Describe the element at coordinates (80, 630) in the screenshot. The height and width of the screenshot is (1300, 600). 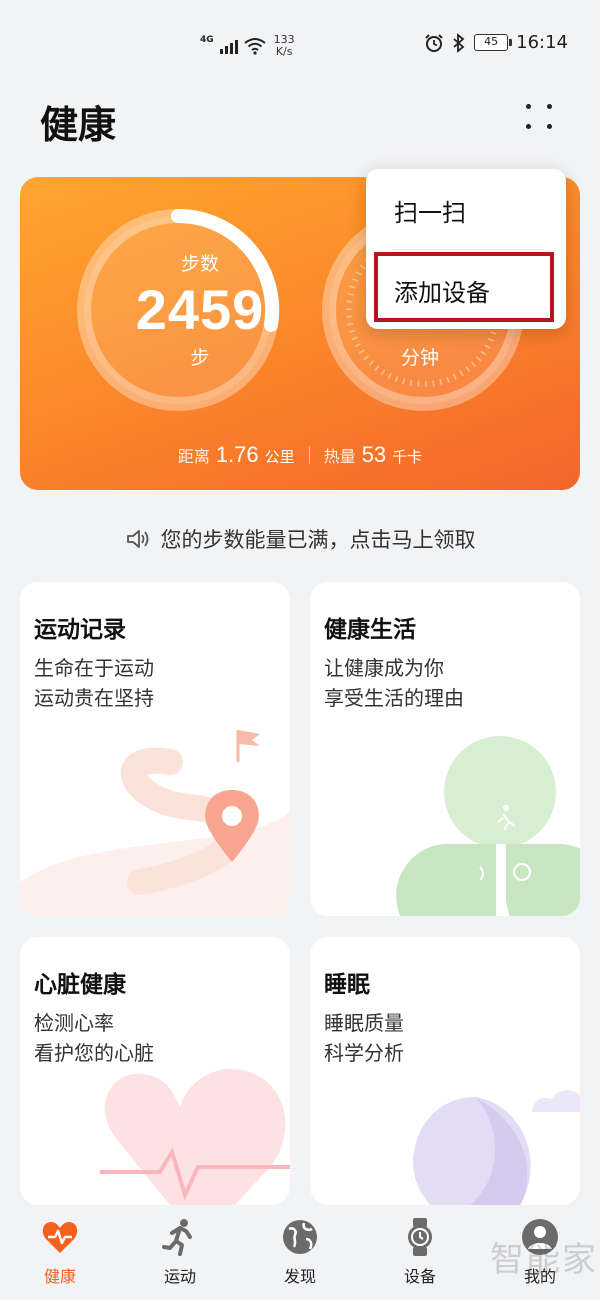
I see `card-title: 运动记录` at that location.